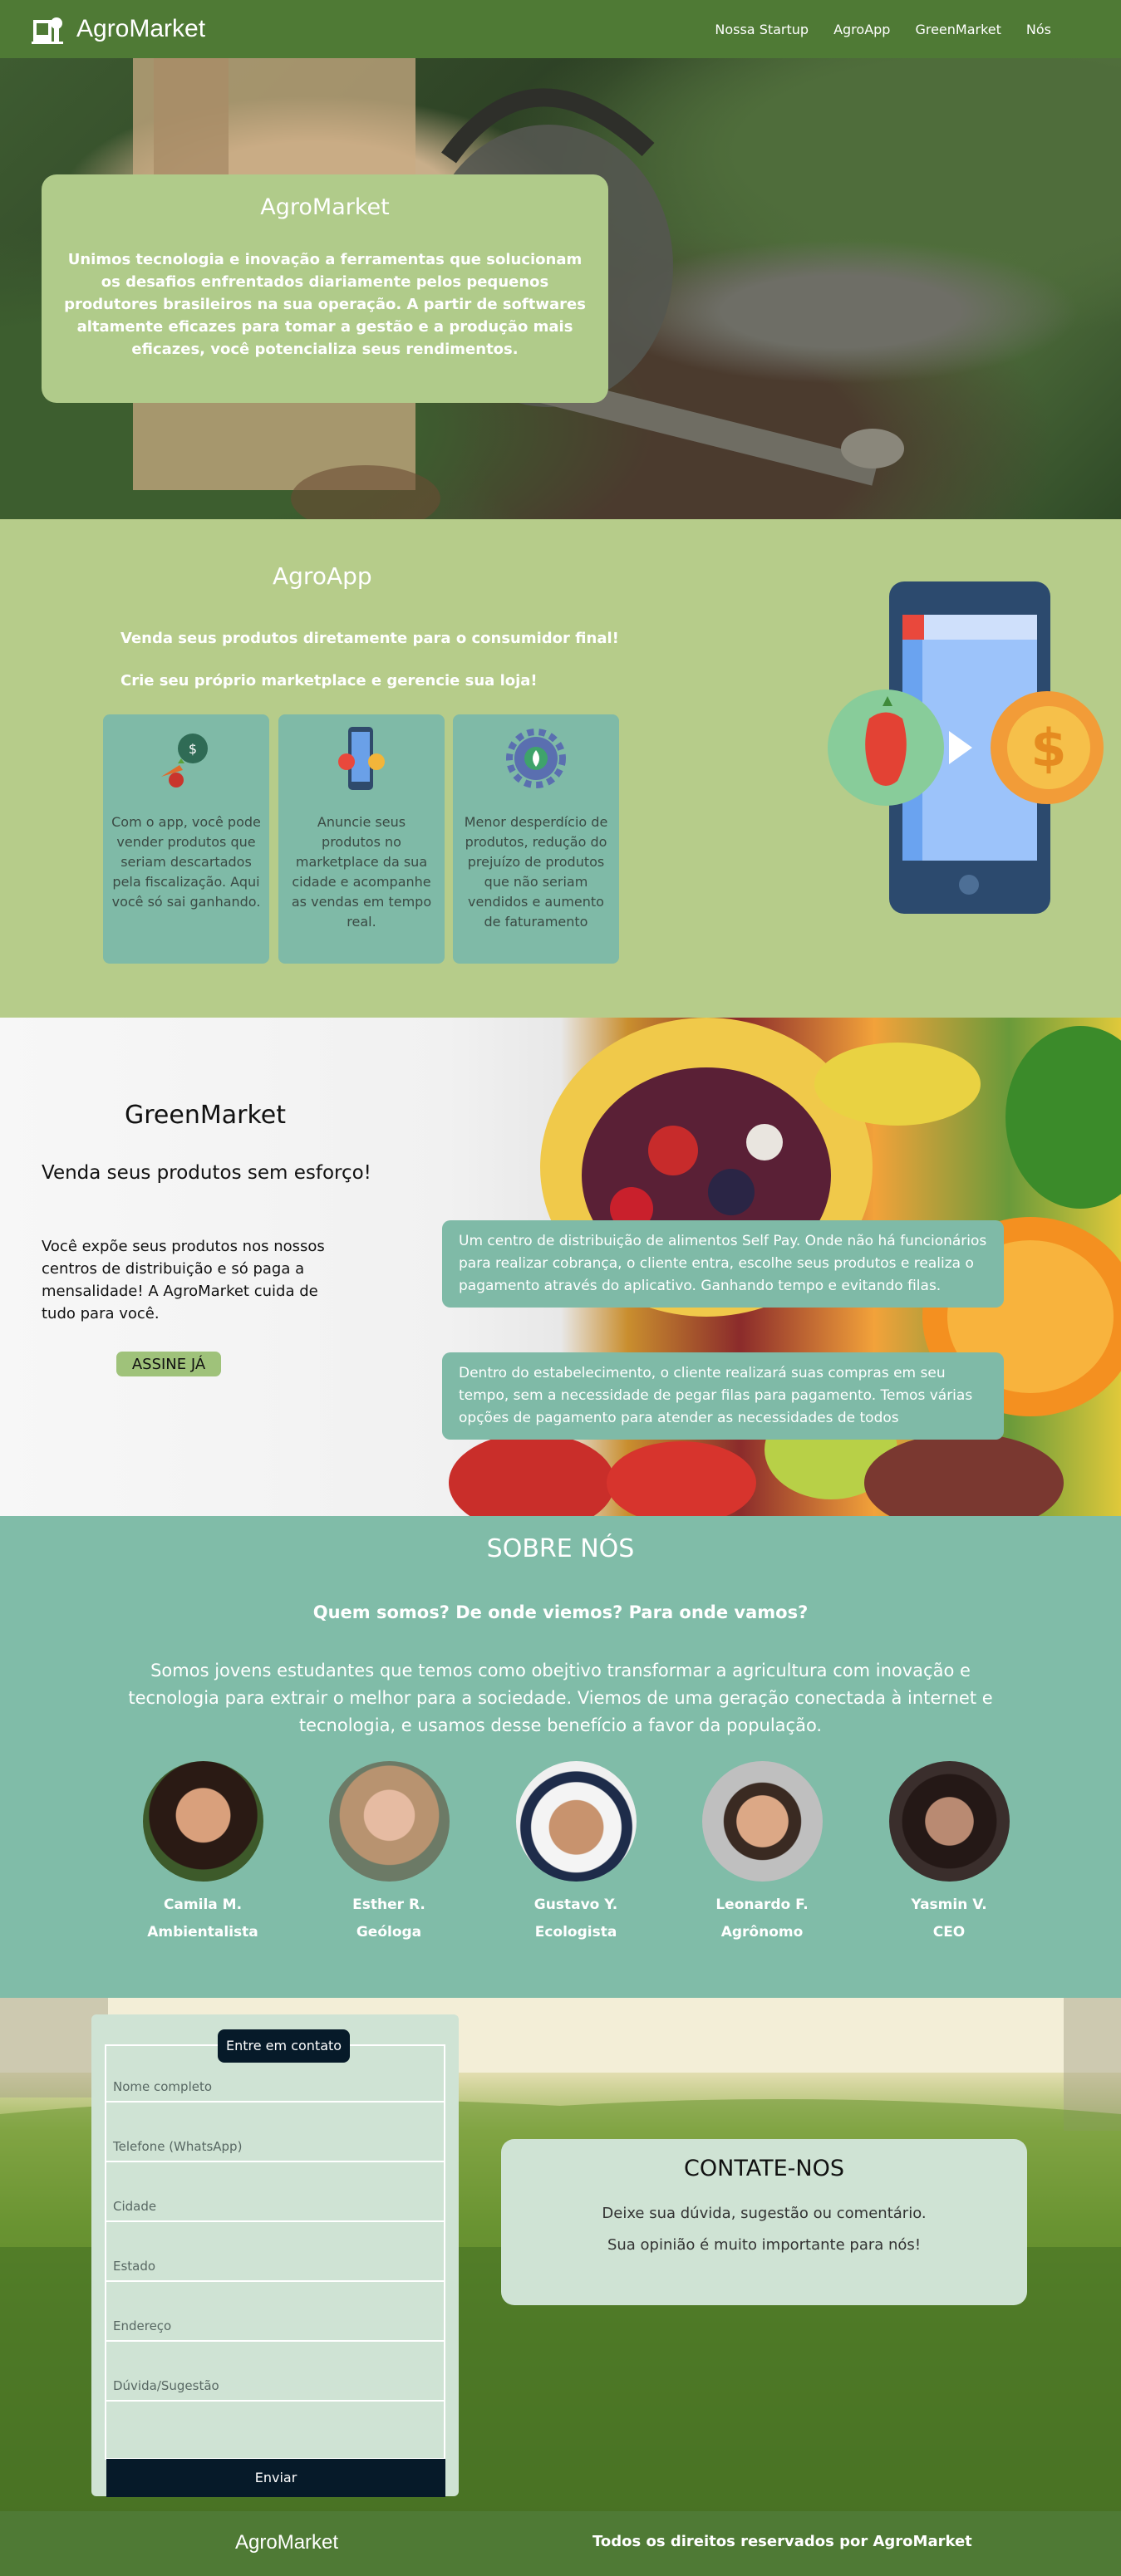  I want to click on city-field: Cidade, so click(275, 2202).